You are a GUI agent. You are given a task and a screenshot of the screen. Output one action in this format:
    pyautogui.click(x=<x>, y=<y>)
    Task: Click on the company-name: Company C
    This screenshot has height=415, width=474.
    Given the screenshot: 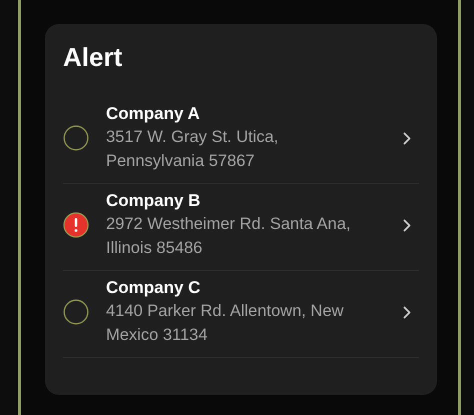 What is the action you would take?
    pyautogui.click(x=154, y=288)
    